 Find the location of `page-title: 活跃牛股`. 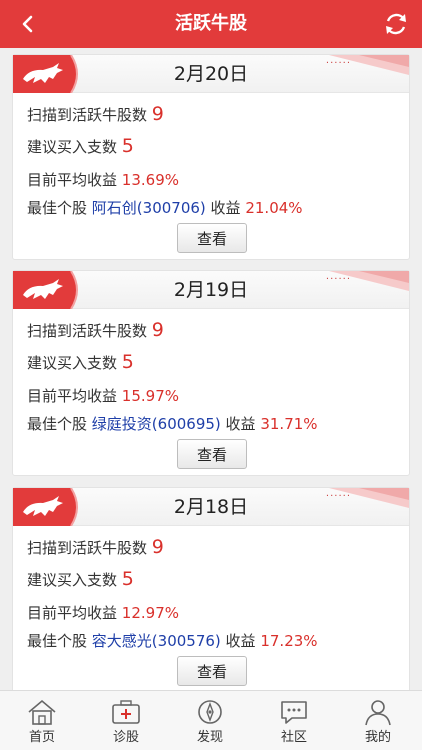

page-title: 活跃牛股 is located at coordinates (211, 23).